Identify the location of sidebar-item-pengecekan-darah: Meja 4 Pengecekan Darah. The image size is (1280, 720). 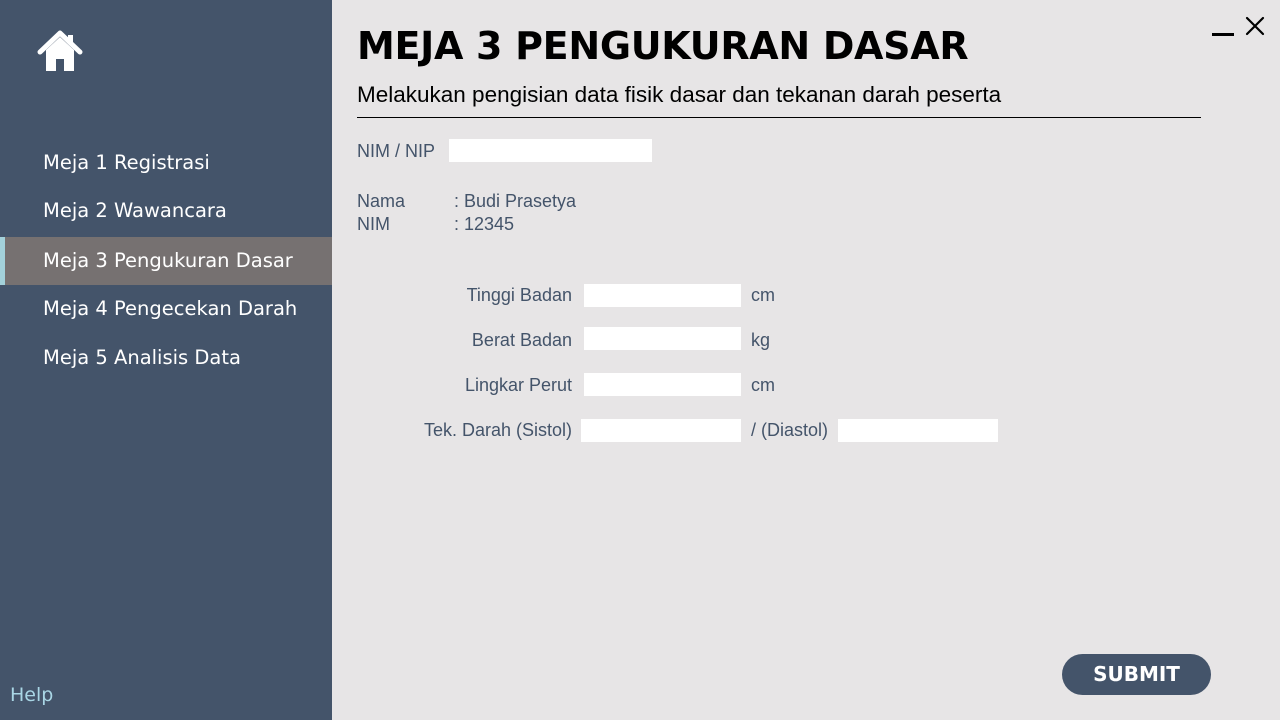
(166, 309).